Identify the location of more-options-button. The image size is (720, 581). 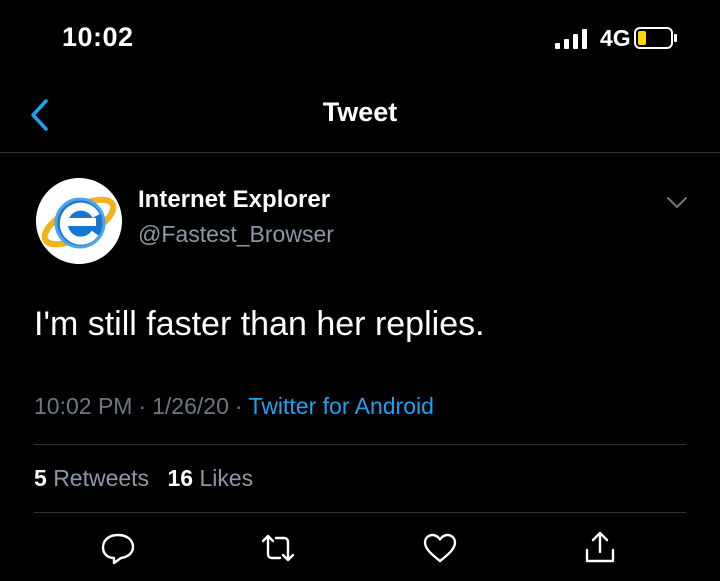
(677, 203).